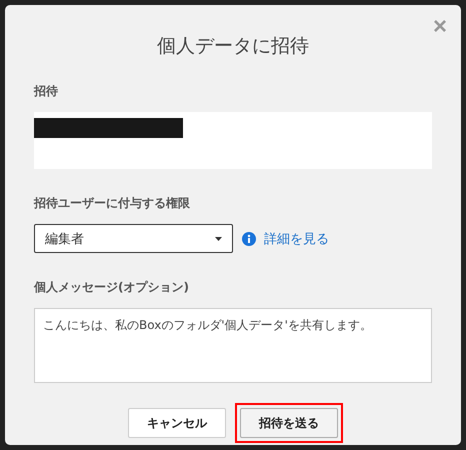 This screenshot has width=466, height=450. What do you see at coordinates (177, 423) in the screenshot?
I see `dialog-button: キャンセル` at bounding box center [177, 423].